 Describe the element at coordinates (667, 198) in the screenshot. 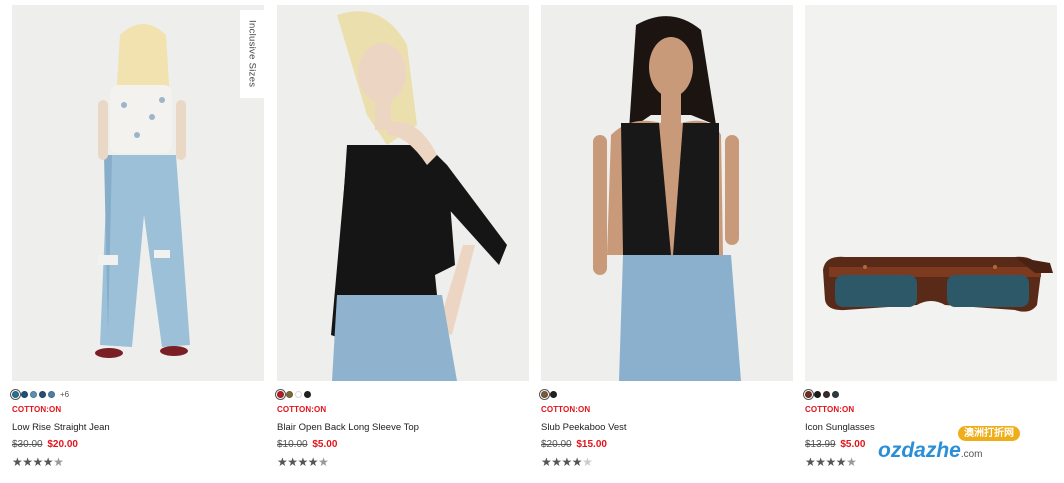

I see `model-photo-vest` at that location.